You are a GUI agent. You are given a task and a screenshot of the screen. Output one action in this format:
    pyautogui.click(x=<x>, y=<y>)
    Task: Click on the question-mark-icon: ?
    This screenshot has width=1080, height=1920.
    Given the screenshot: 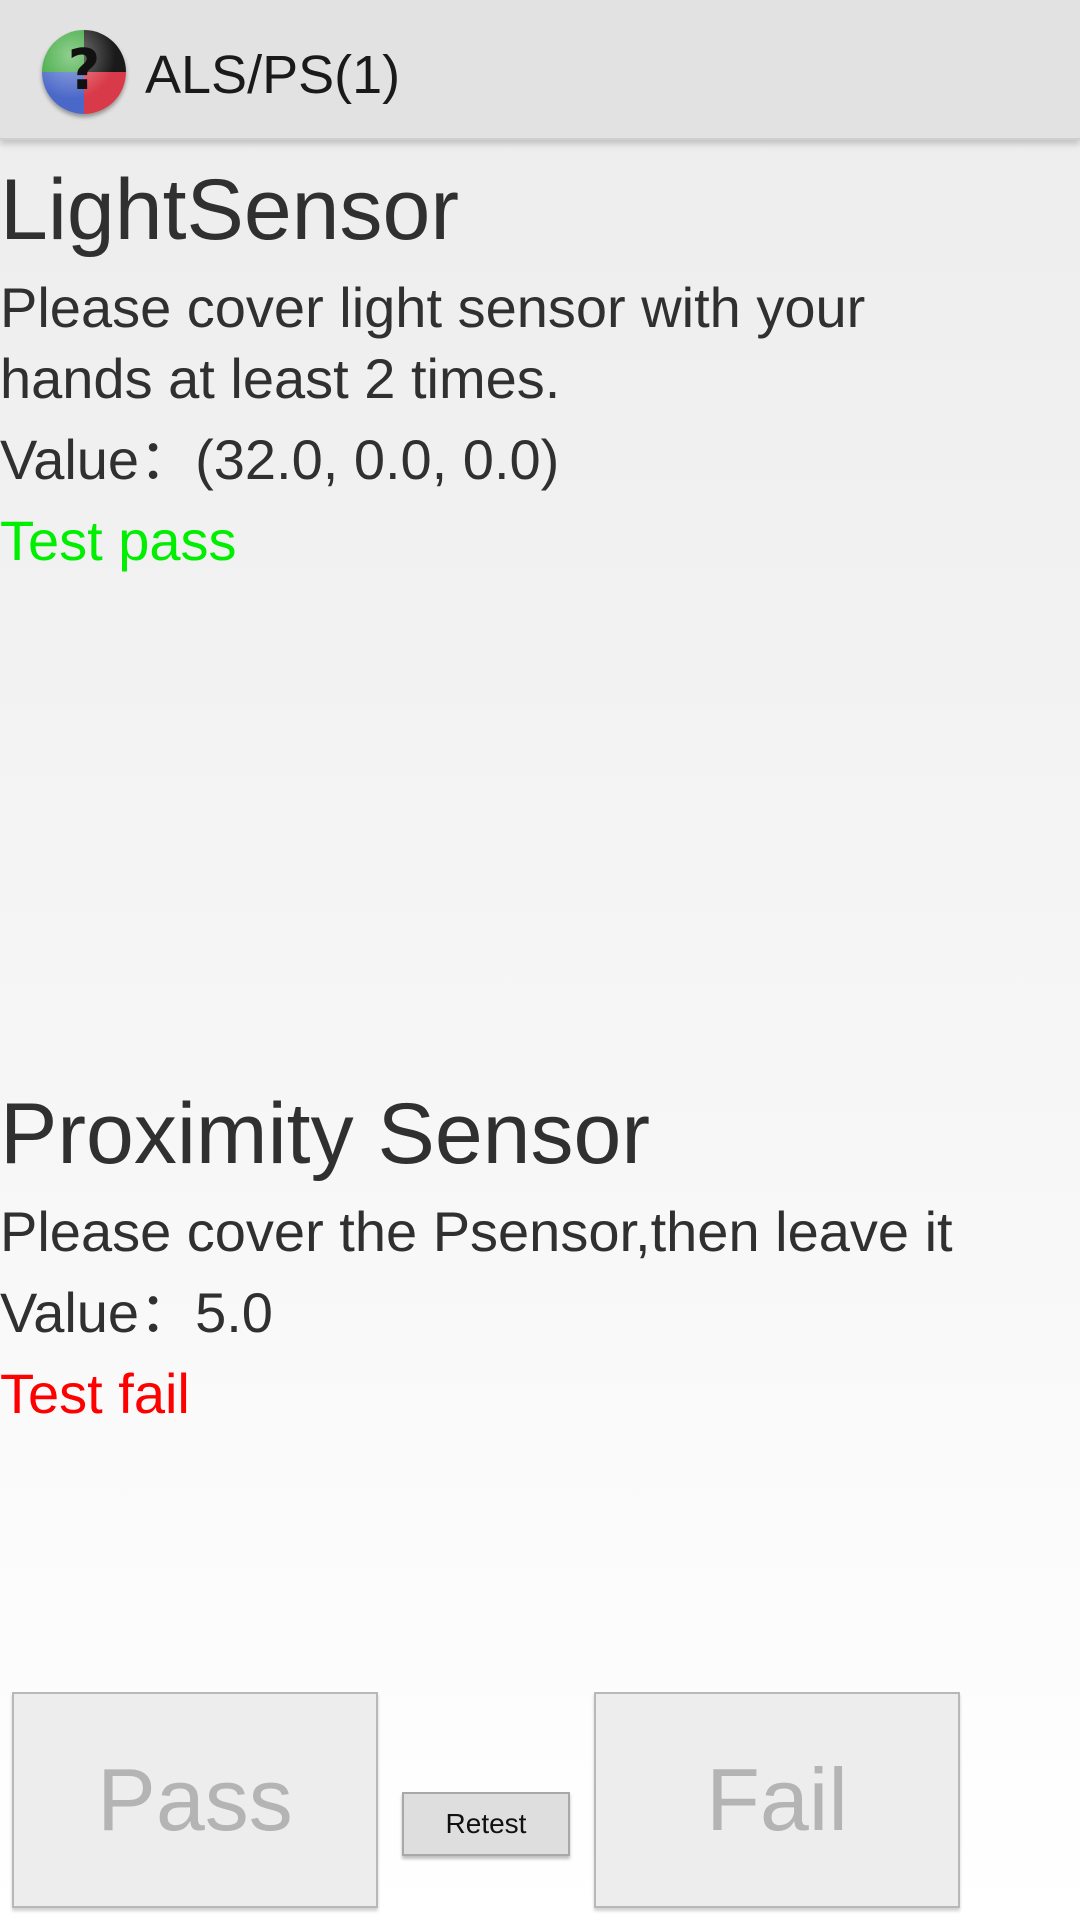 What is the action you would take?
    pyautogui.click(x=84, y=70)
    